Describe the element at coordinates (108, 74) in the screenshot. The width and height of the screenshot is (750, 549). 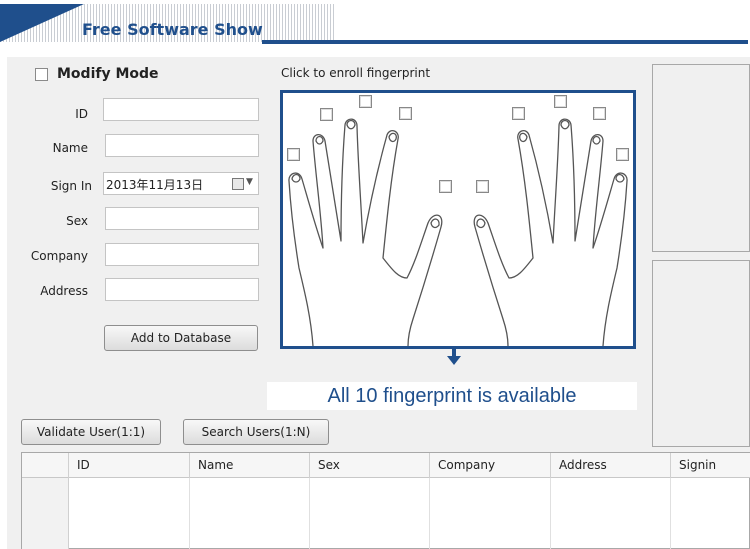
I see `modify-mode-label: Modify Mode` at that location.